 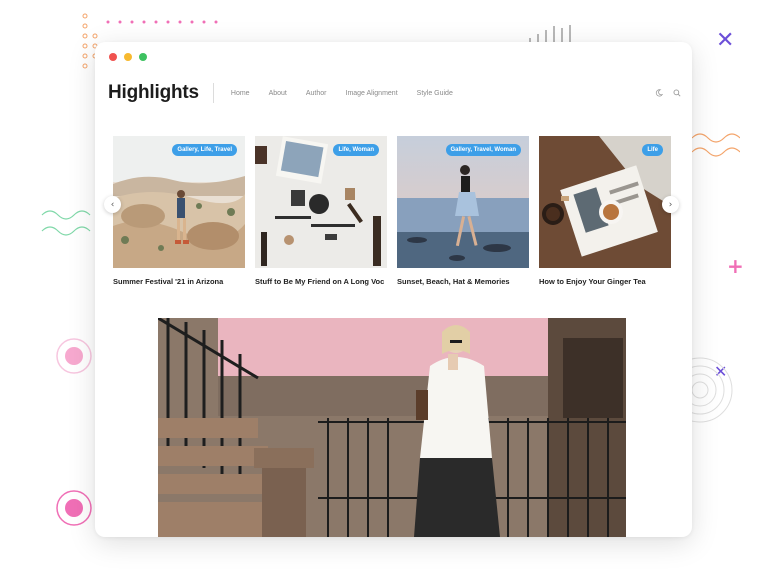 What do you see at coordinates (143, 57) in the screenshot?
I see `maximize-window-button` at bounding box center [143, 57].